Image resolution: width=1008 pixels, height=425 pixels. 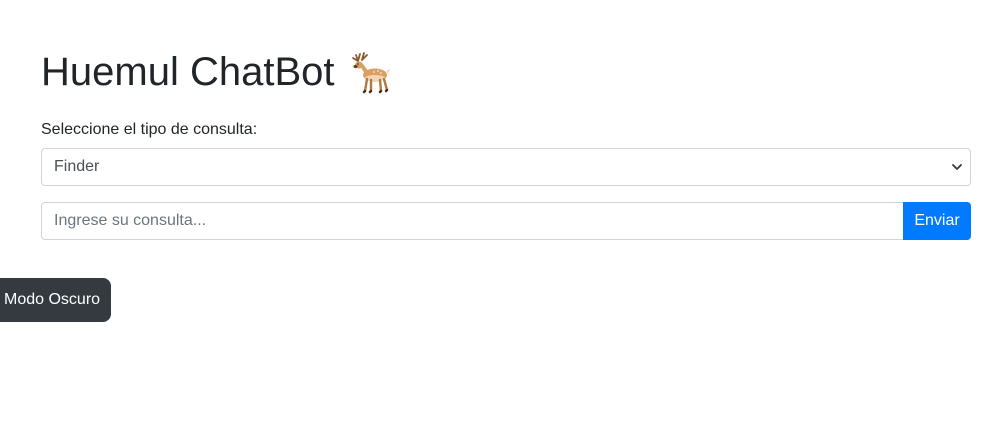 I want to click on page-title: Huemul ChatBot, so click(x=217, y=72).